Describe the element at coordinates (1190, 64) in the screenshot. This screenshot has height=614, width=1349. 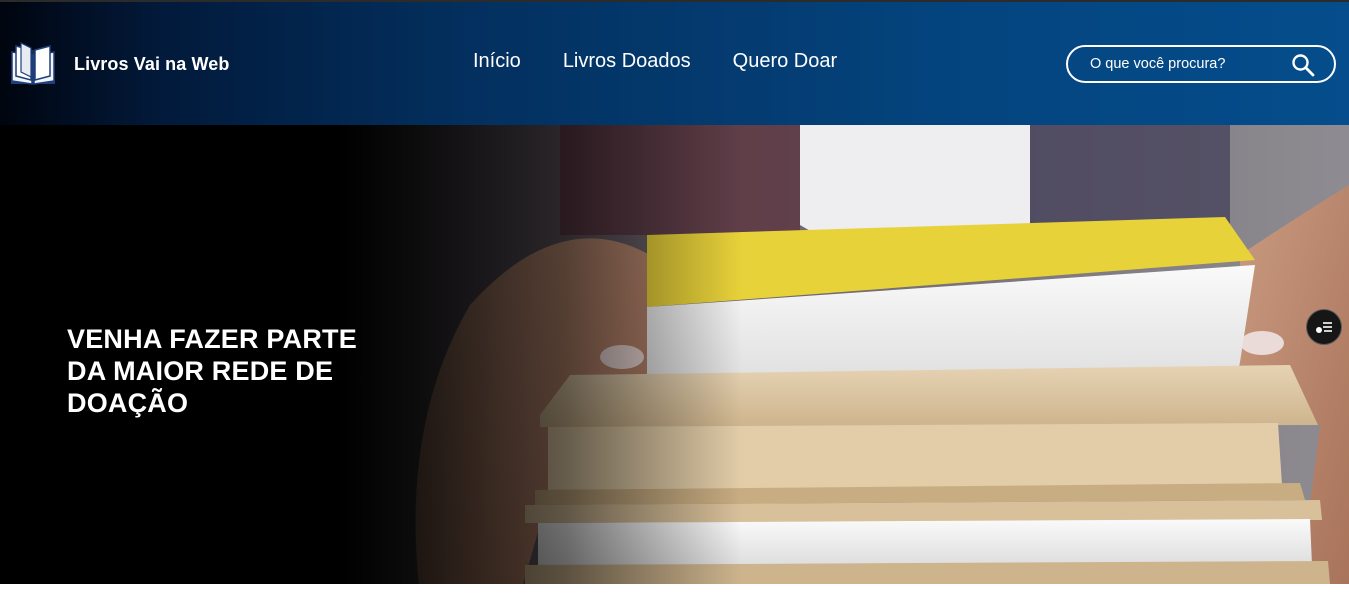
I see `search-input` at that location.